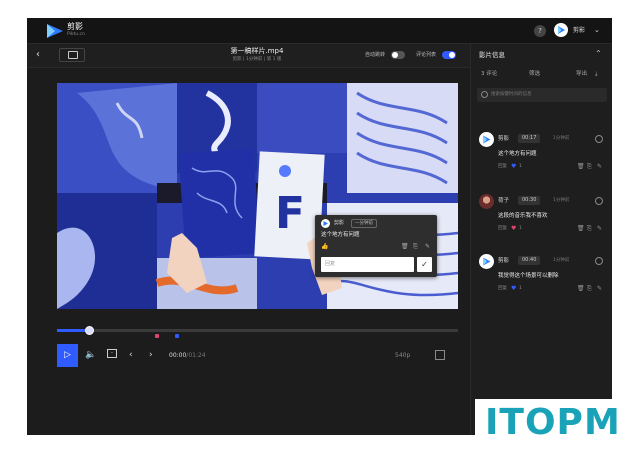  I want to click on svg-text: F, so click(290, 213).